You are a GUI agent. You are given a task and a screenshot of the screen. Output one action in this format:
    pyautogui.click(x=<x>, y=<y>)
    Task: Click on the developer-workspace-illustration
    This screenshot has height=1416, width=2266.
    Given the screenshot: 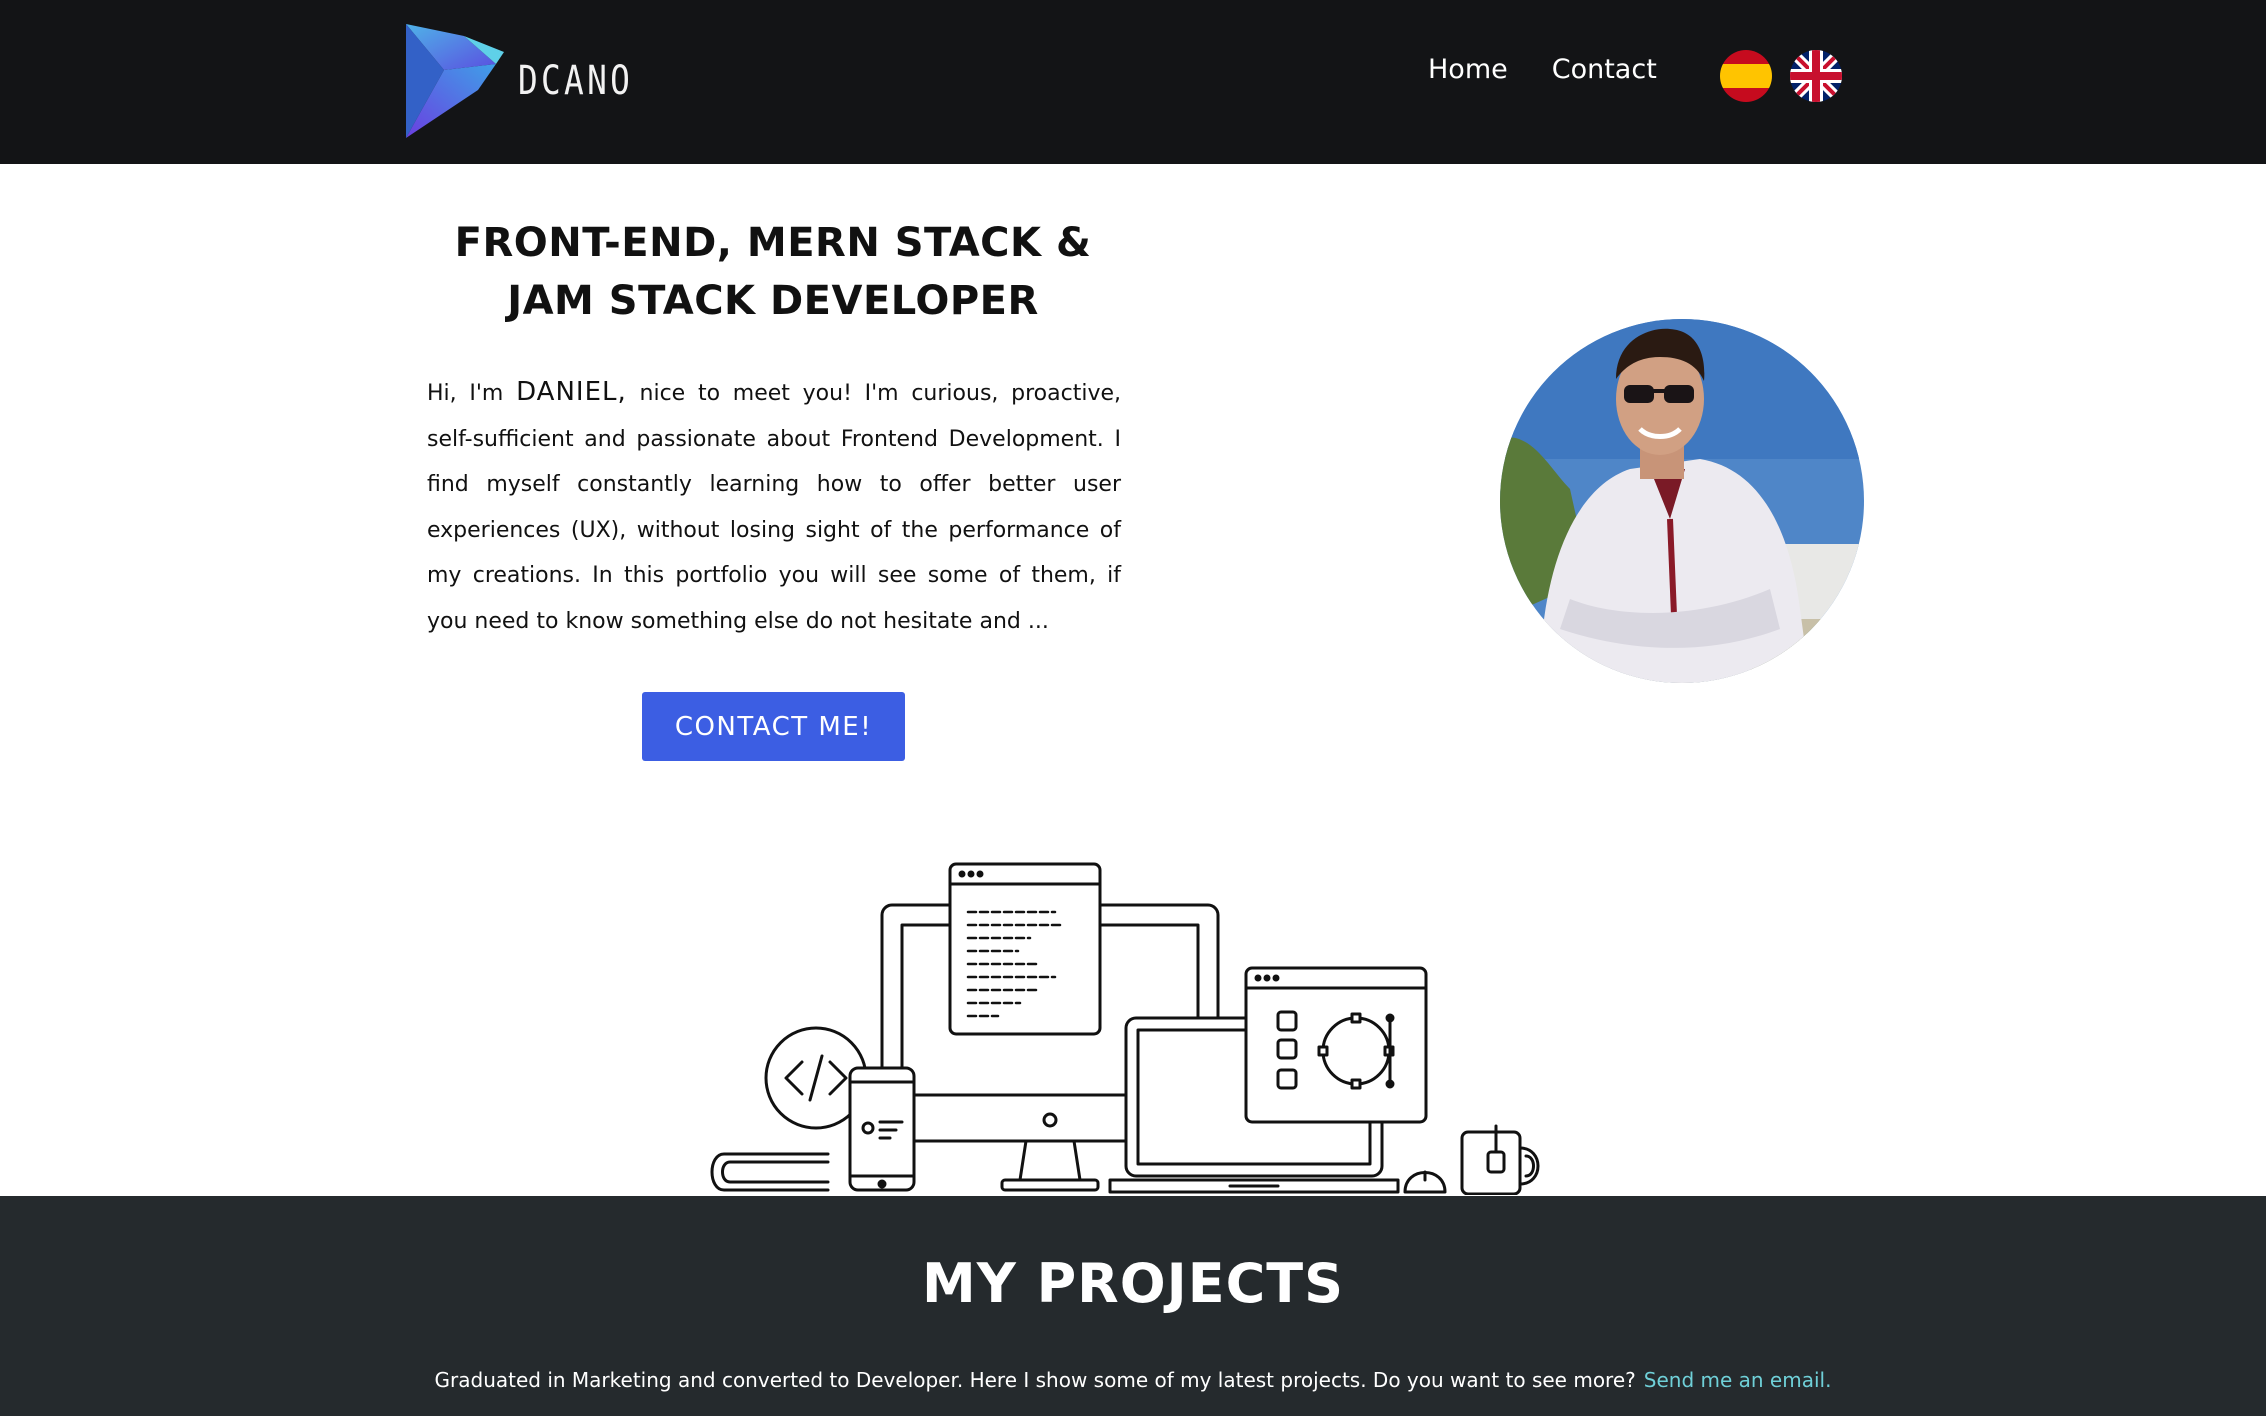 What is the action you would take?
    pyautogui.click(x=1125, y=1028)
    